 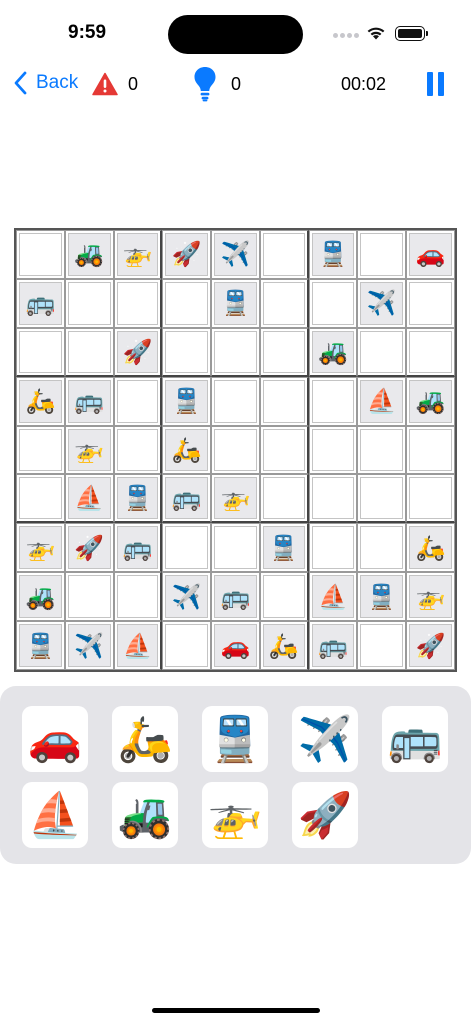 I want to click on board-cell-r8-c2, so click(x=89, y=597).